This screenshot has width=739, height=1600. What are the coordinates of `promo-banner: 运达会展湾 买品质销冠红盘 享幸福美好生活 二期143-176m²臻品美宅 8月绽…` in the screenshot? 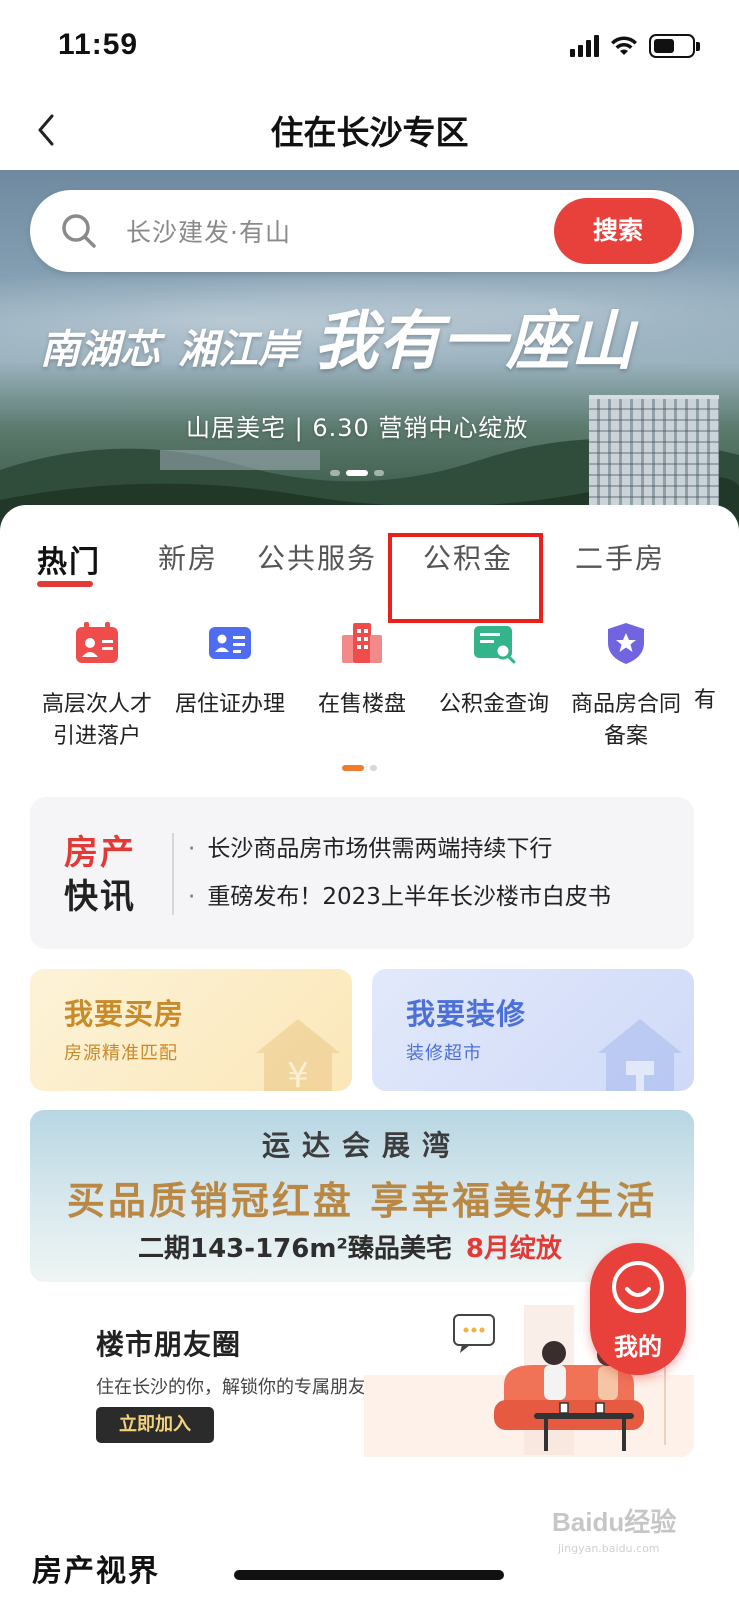 It's located at (362, 1196).